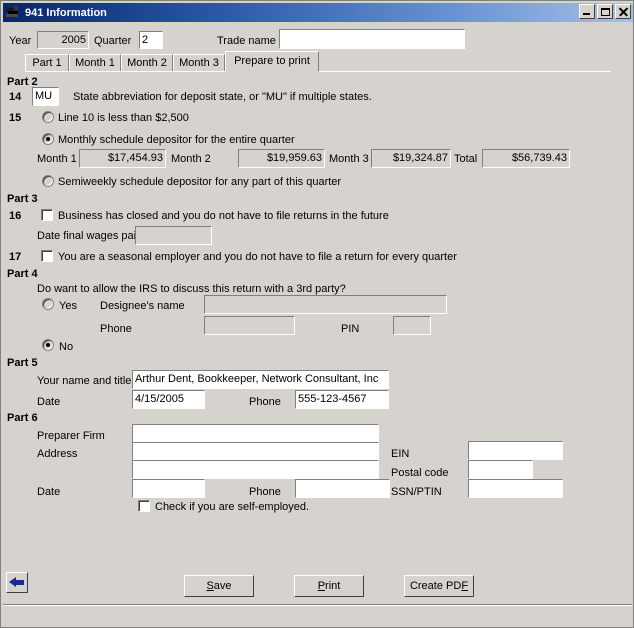  What do you see at coordinates (400, 454) in the screenshot?
I see `ein-label: EIN` at bounding box center [400, 454].